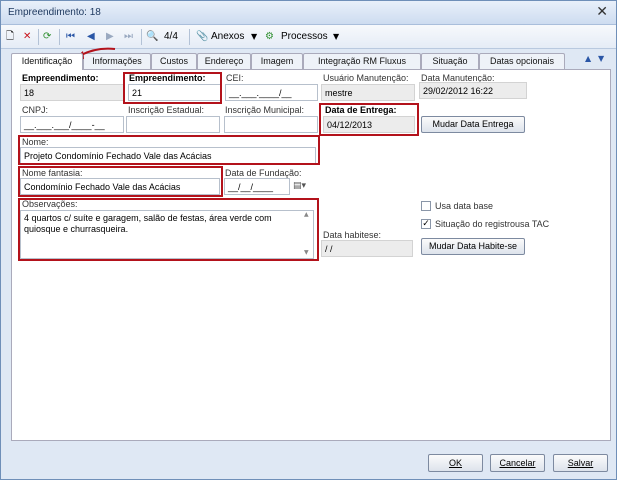 This screenshot has width=617, height=480. I want to click on data-habitese-label: Data habitese:, so click(352, 235).